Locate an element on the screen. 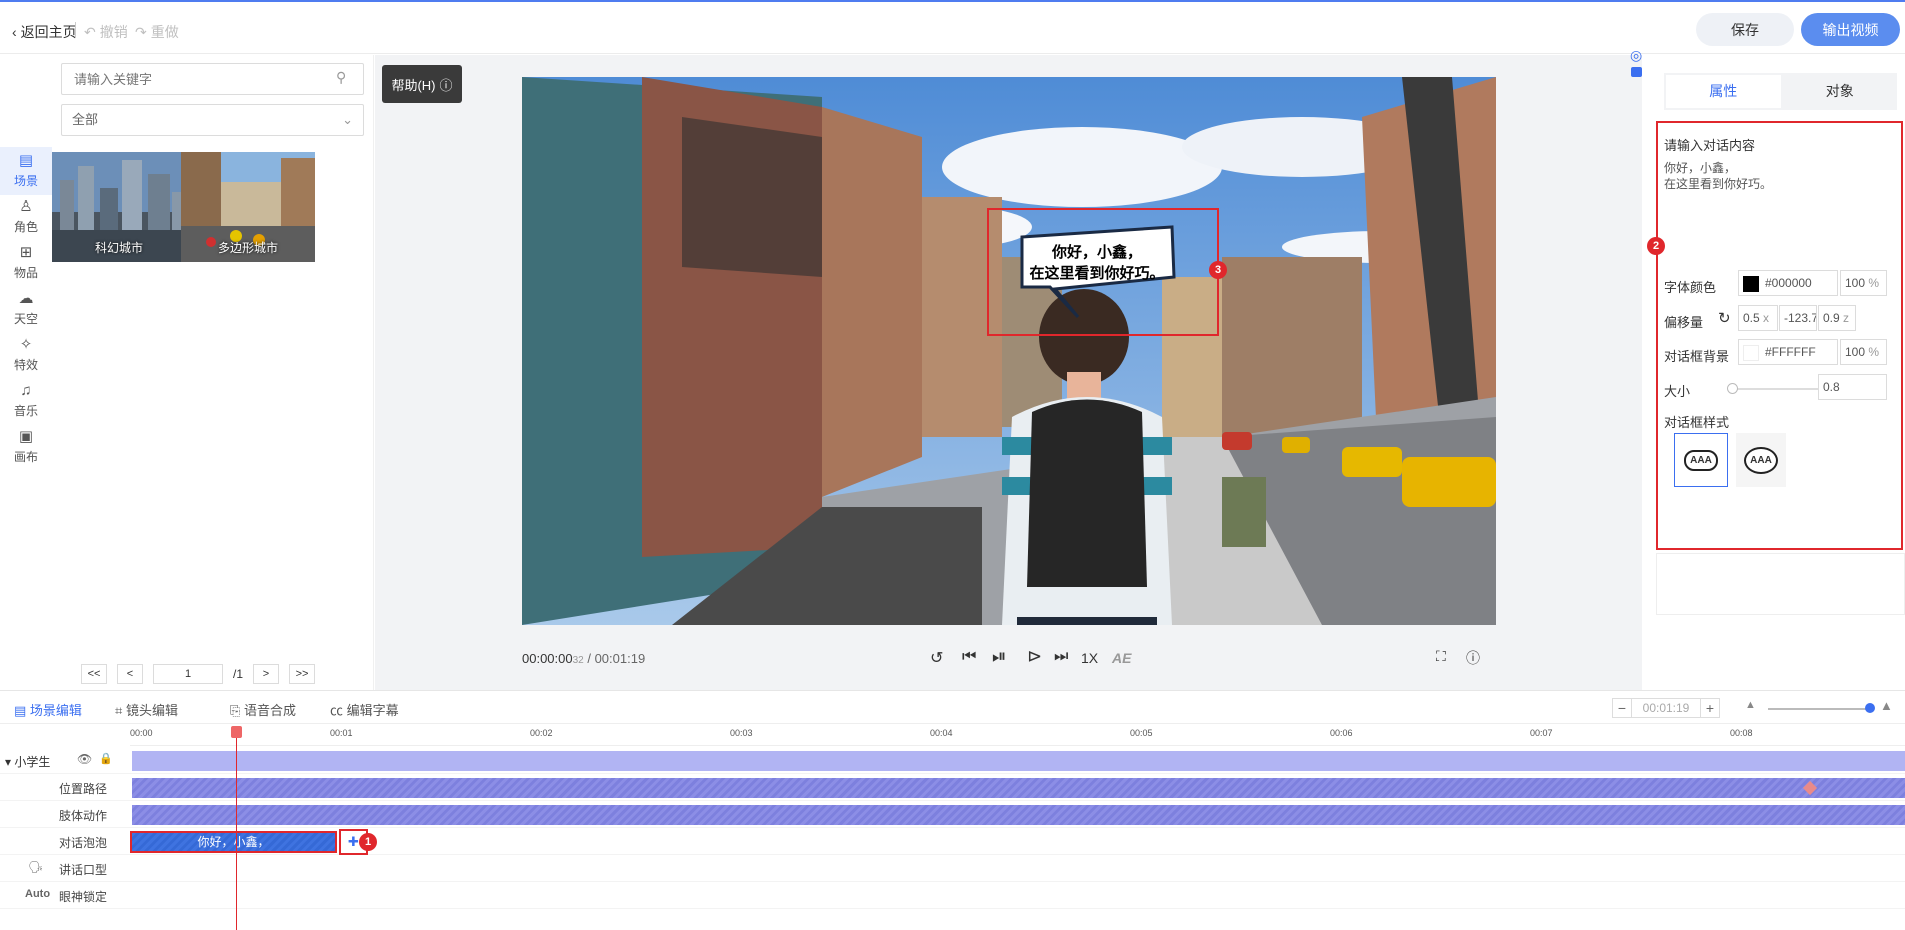  sky-icon: ☁ is located at coordinates (26, 298).